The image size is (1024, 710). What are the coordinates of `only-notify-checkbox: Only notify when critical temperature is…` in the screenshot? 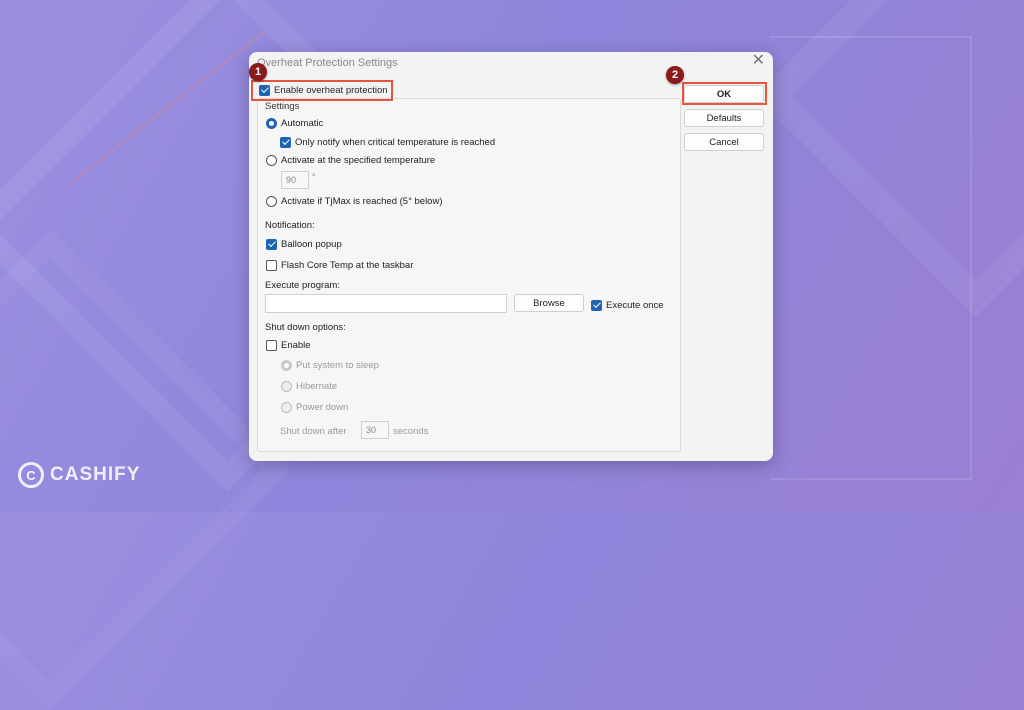 It's located at (387, 142).